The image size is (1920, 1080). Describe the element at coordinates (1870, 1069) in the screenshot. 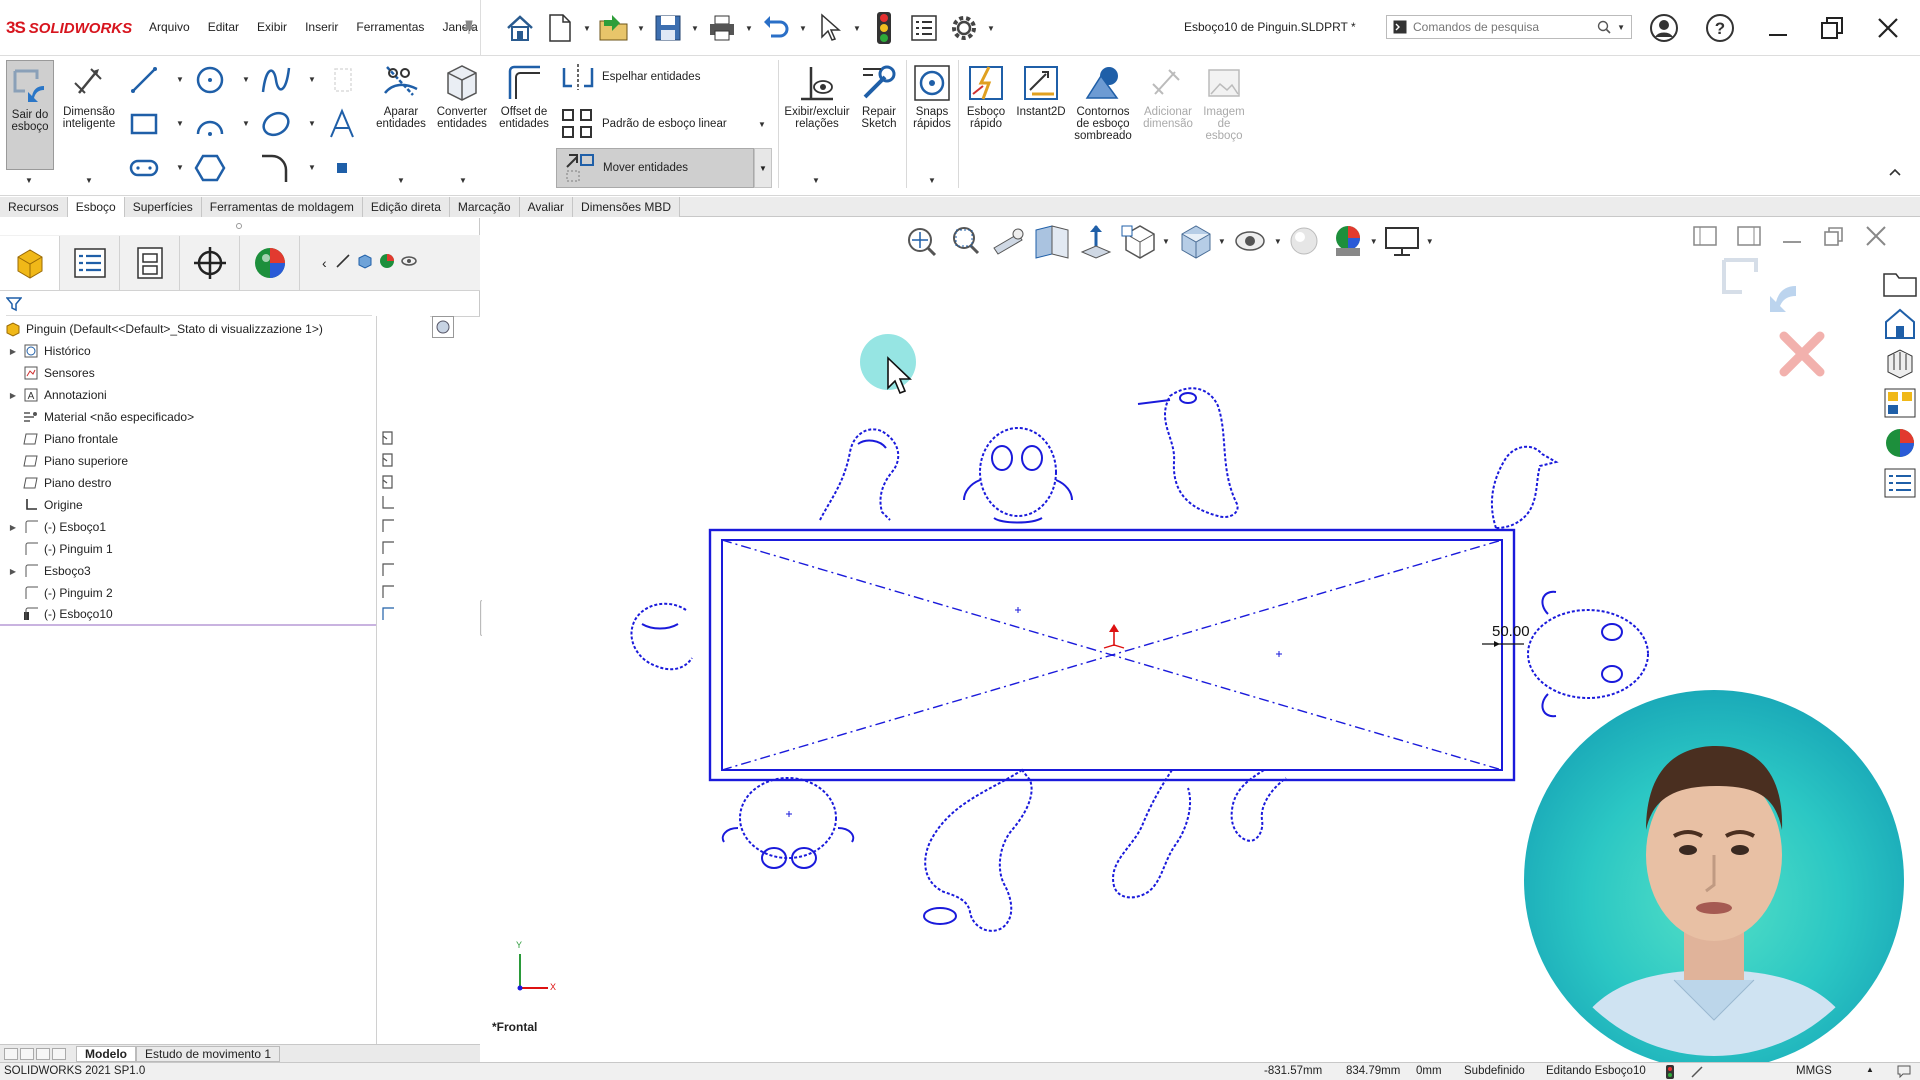

I see `units-up-icon: ▲` at that location.